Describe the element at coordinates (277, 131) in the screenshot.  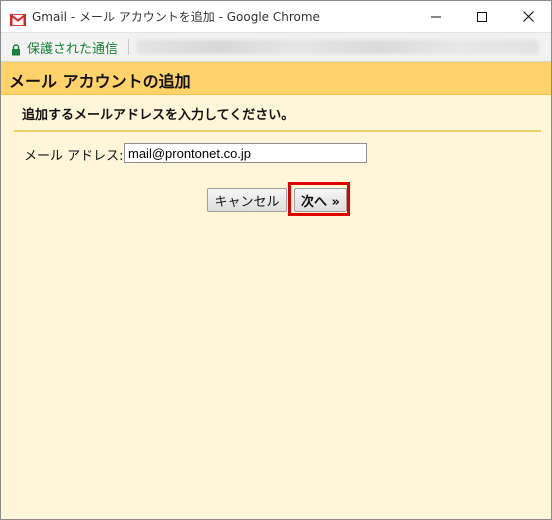
I see `divider` at that location.